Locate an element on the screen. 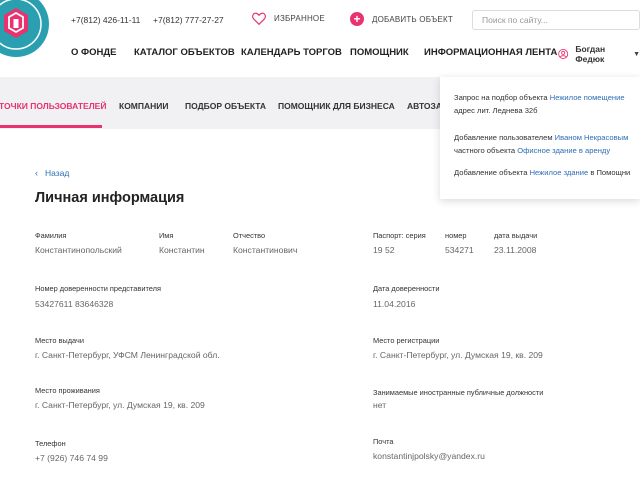 This screenshot has width=640, height=480. public-positions-value: нет is located at coordinates (380, 405).